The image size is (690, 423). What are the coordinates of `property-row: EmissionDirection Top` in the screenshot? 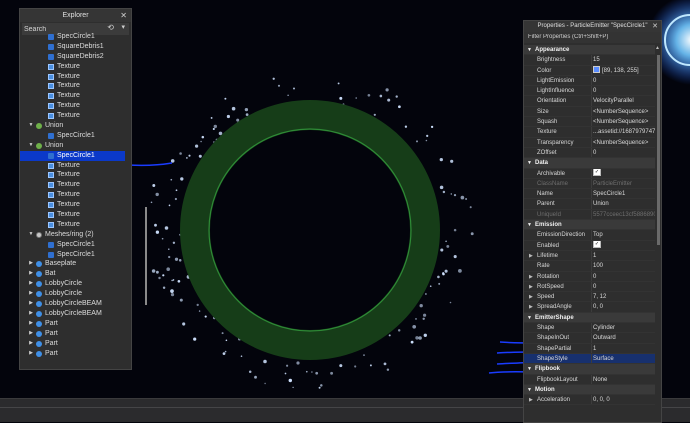 It's located at (589, 235).